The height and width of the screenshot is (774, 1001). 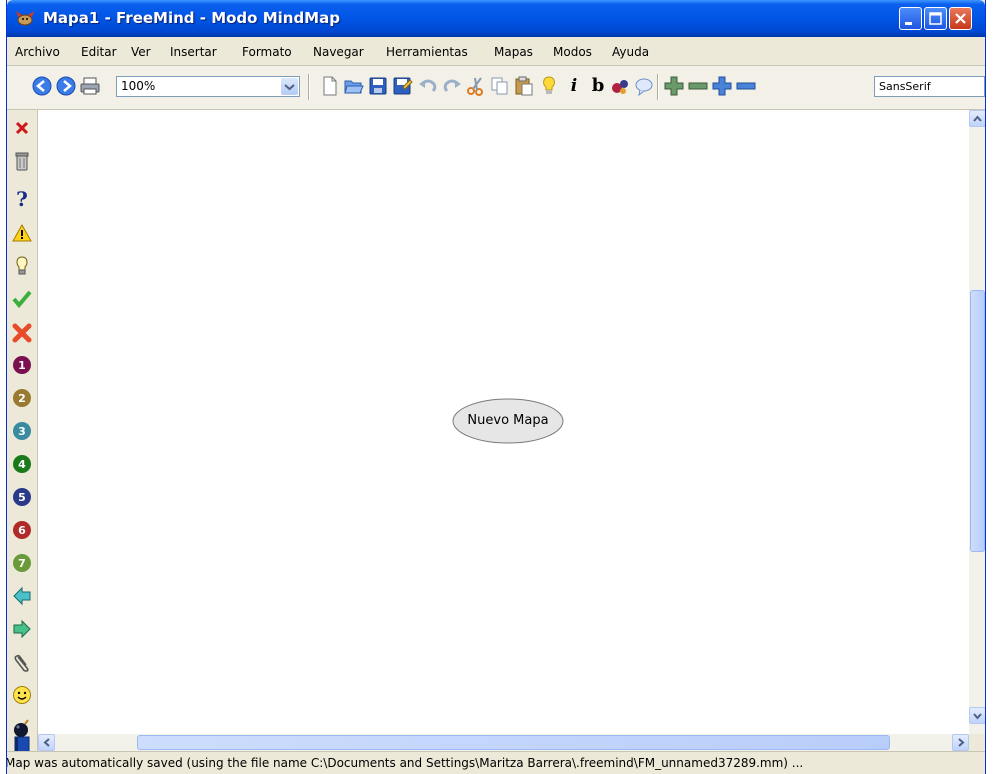 What do you see at coordinates (905, 86) in the screenshot?
I see `font-family-value: SansSerif` at bounding box center [905, 86].